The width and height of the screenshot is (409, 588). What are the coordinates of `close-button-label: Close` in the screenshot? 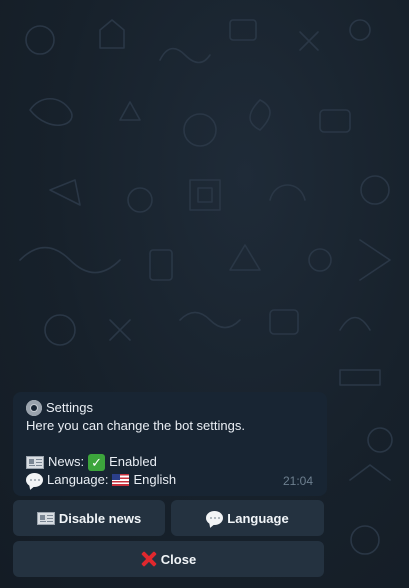 It's located at (178, 559).